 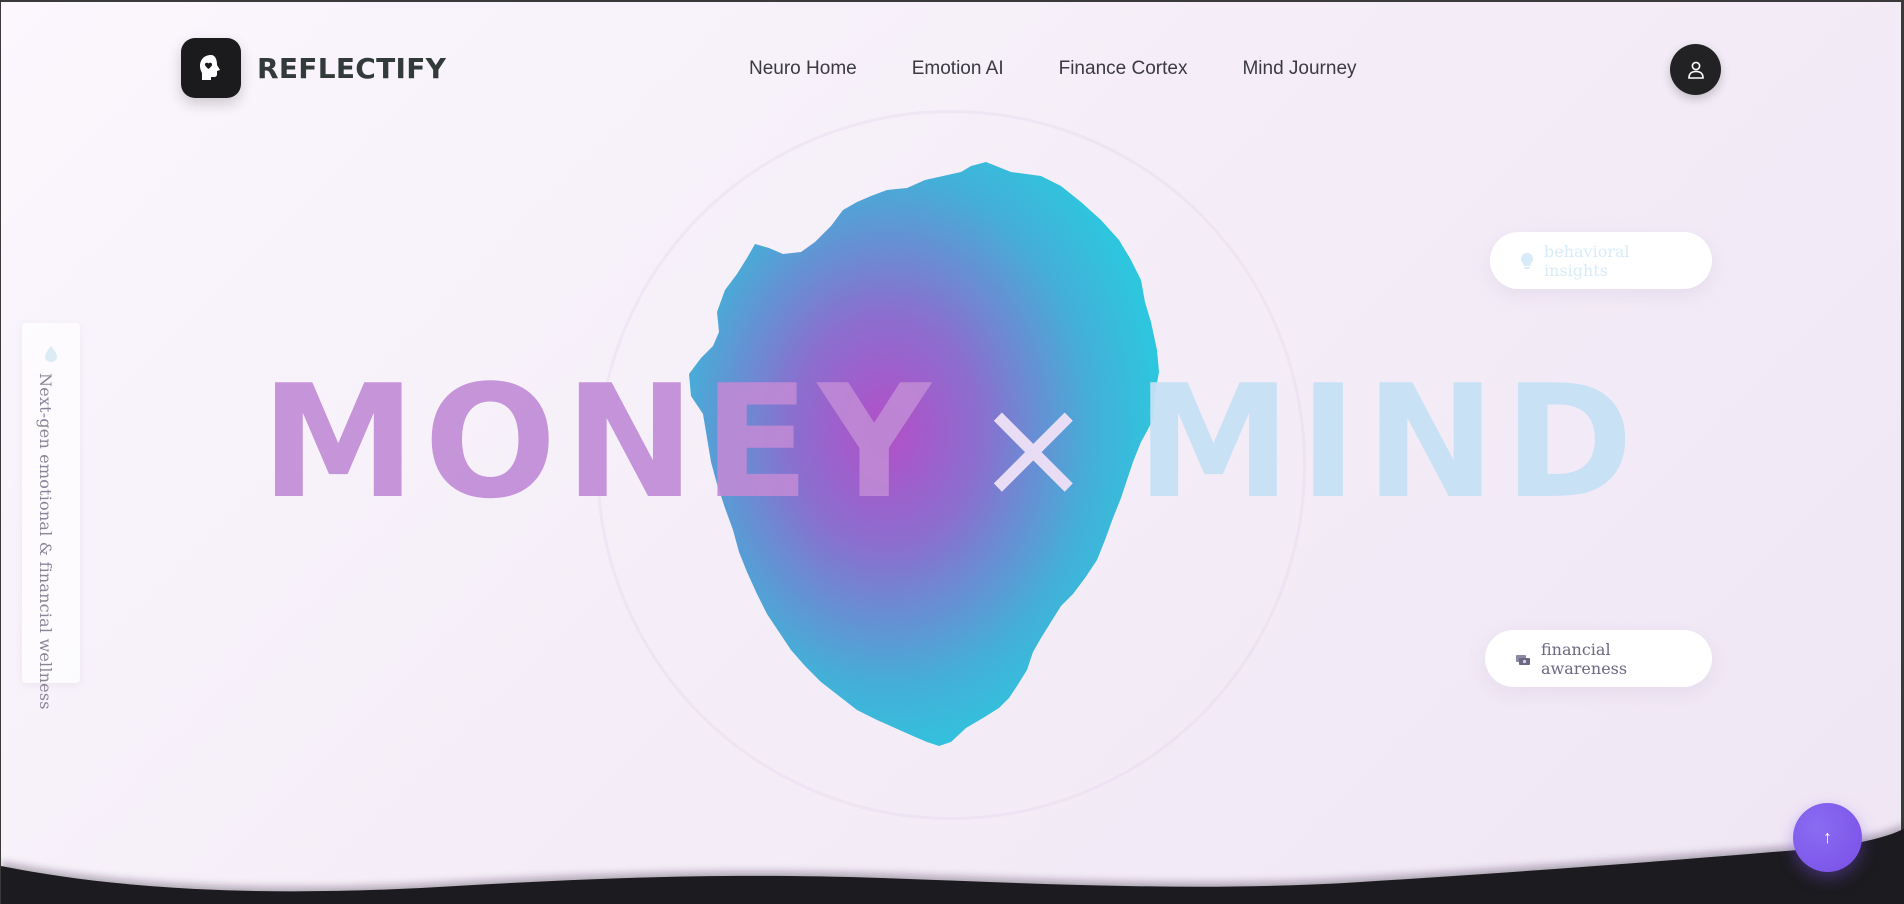 What do you see at coordinates (952, 864) in the screenshot?
I see `footer-wave` at bounding box center [952, 864].